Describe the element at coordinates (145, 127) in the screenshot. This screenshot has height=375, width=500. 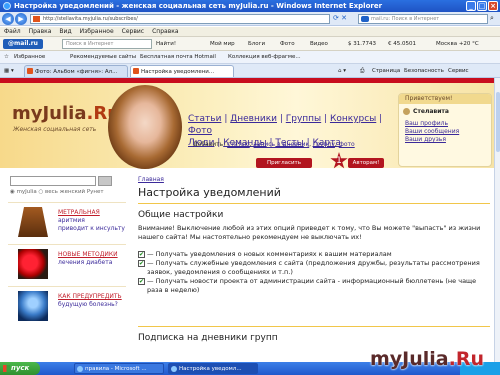
I see `user-photo` at that location.